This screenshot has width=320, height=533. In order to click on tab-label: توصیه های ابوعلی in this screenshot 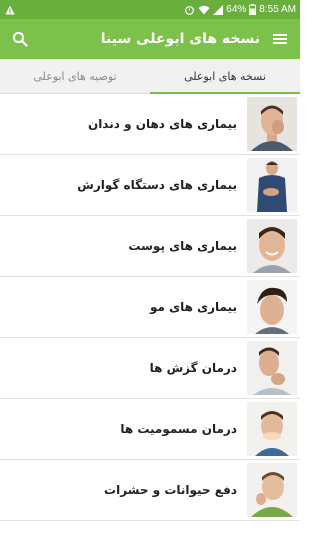, I will do `click(75, 76)`.